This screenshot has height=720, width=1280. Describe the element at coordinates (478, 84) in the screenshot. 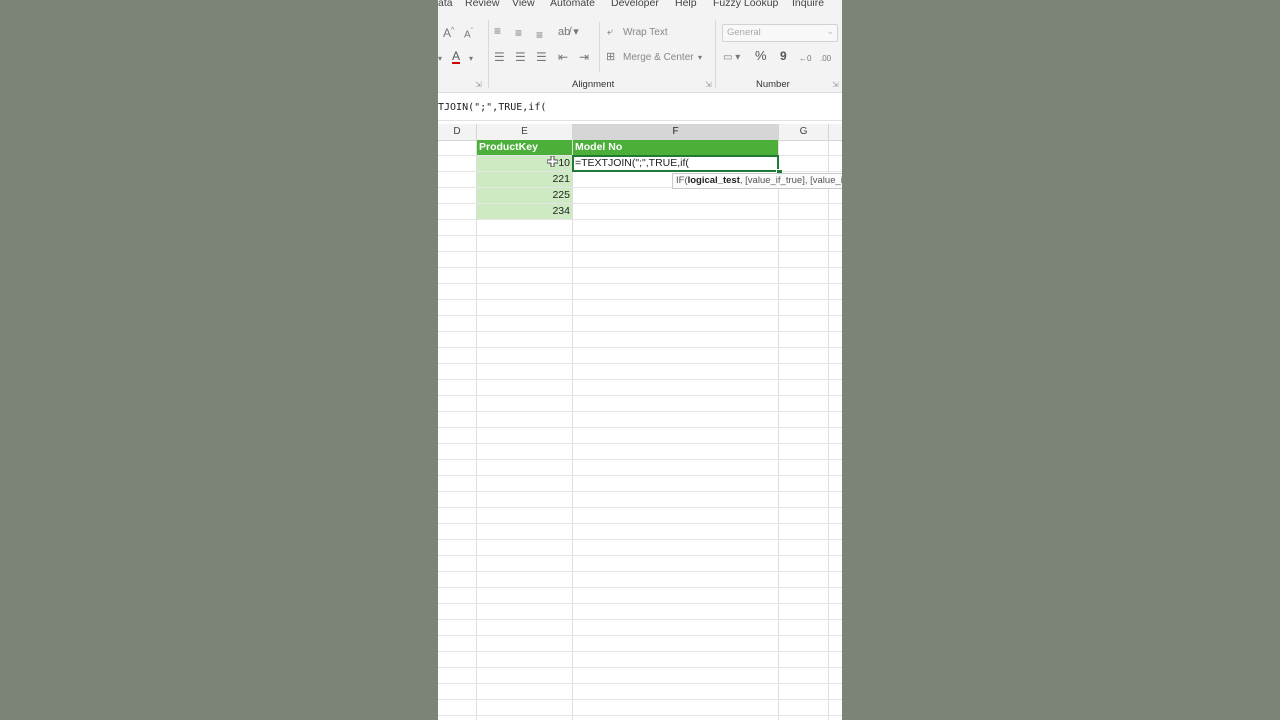

I see `font-launcher-icon: ⇲` at that location.